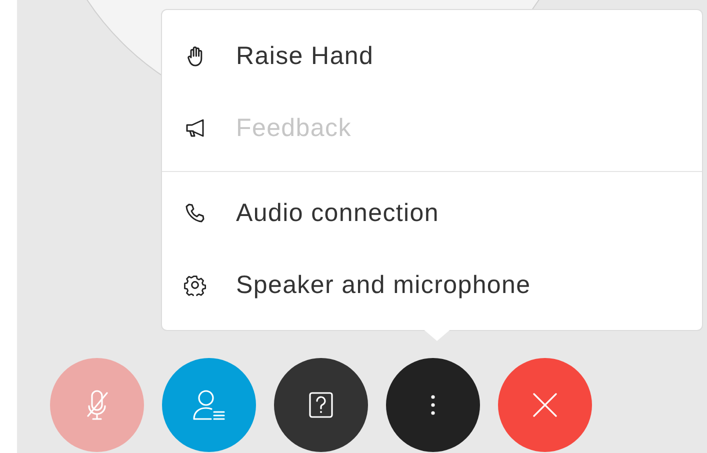  What do you see at coordinates (433, 405) in the screenshot?
I see `more-icon` at bounding box center [433, 405].